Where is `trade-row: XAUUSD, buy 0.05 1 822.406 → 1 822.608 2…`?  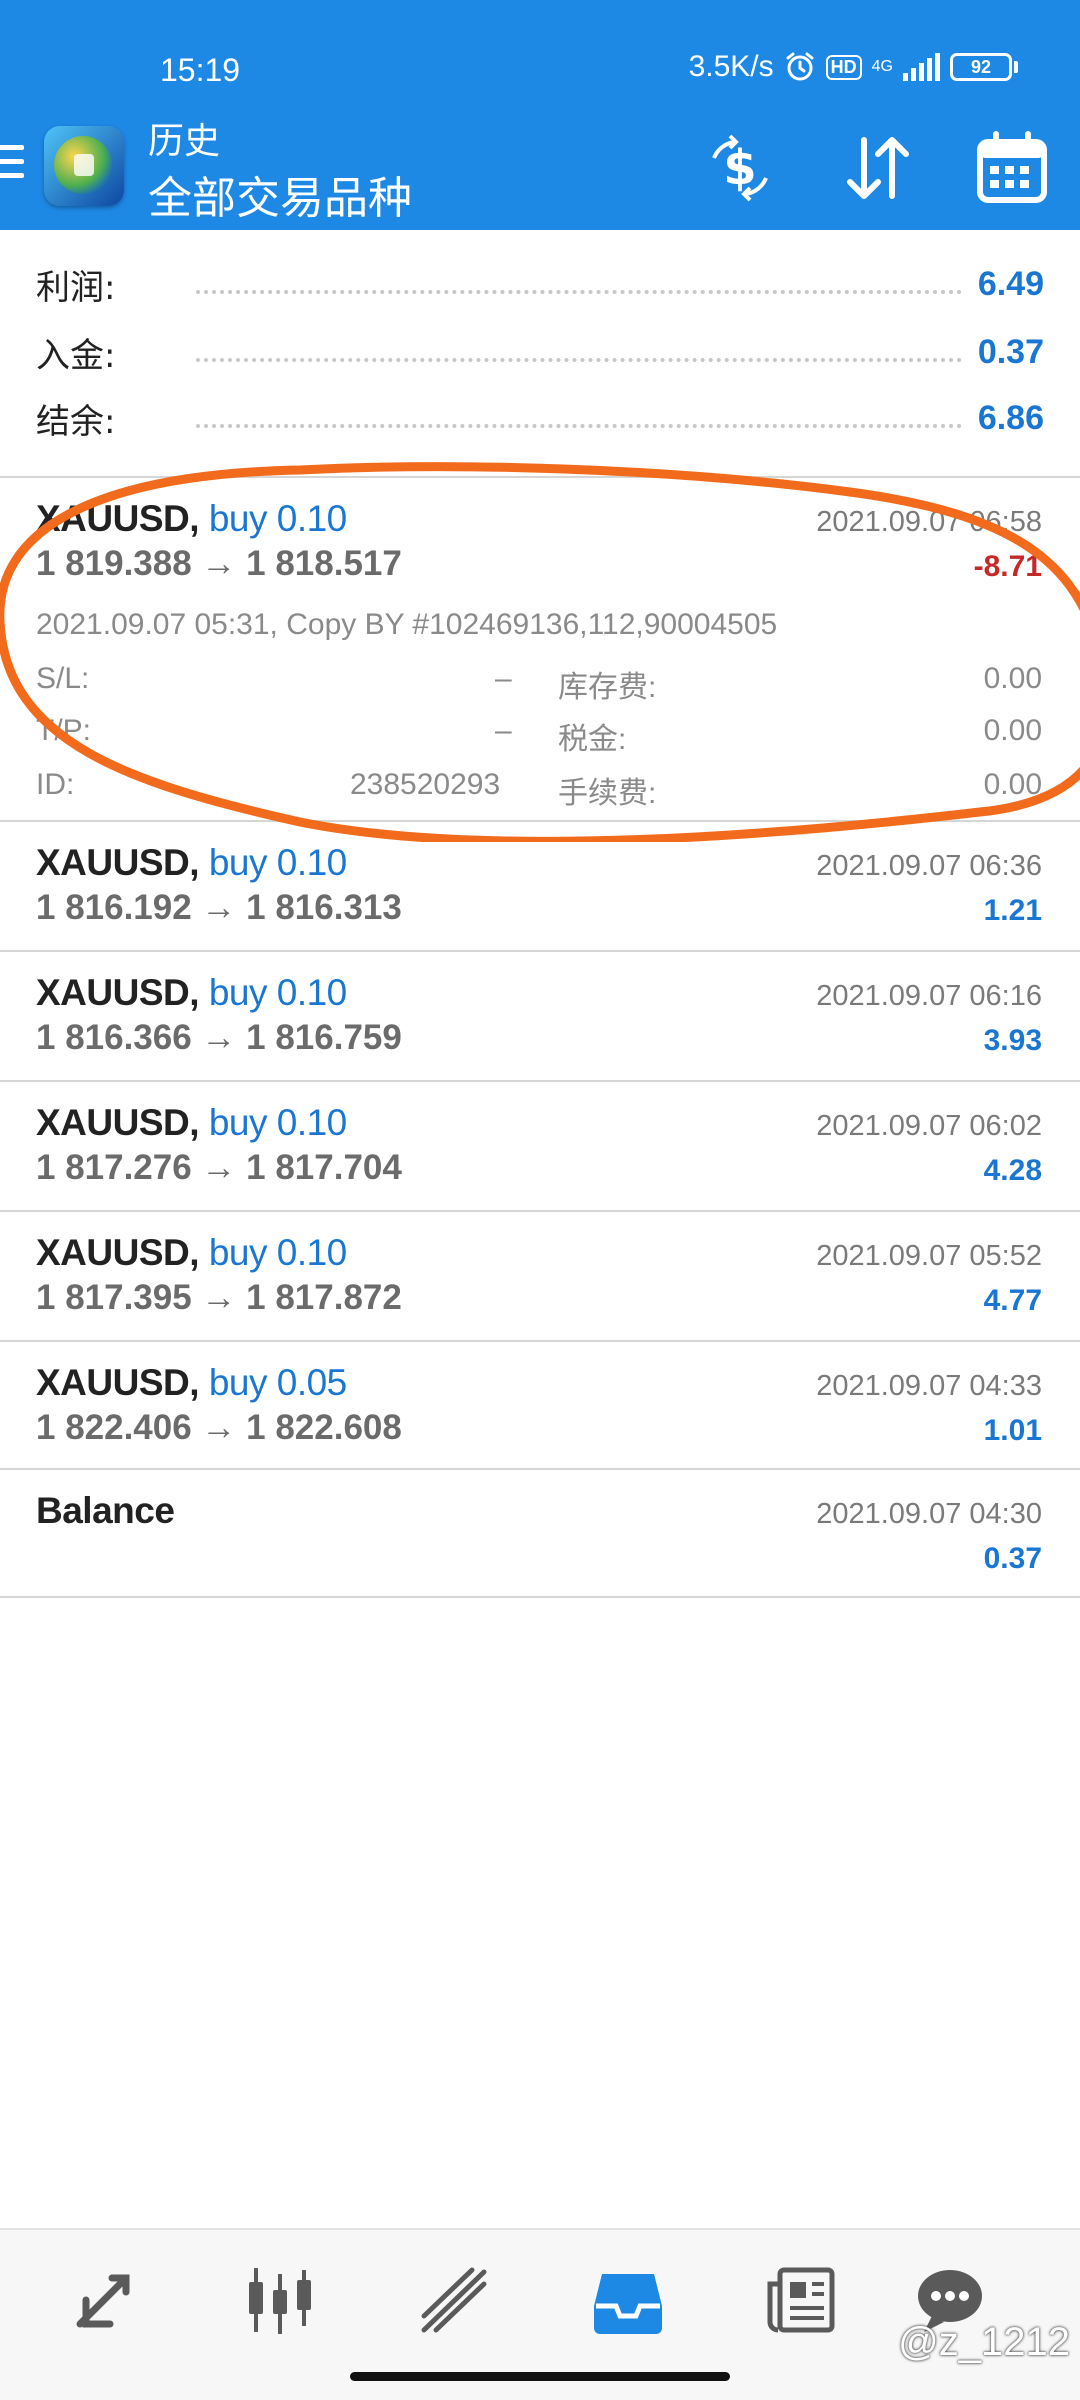
trade-row: XAUUSD, buy 0.05 1 822.406 → 1 822.608 2… is located at coordinates (540, 1405).